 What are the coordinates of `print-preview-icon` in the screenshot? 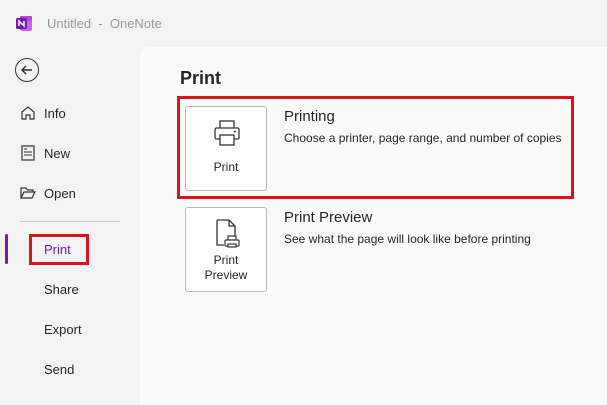 It's located at (228, 233).